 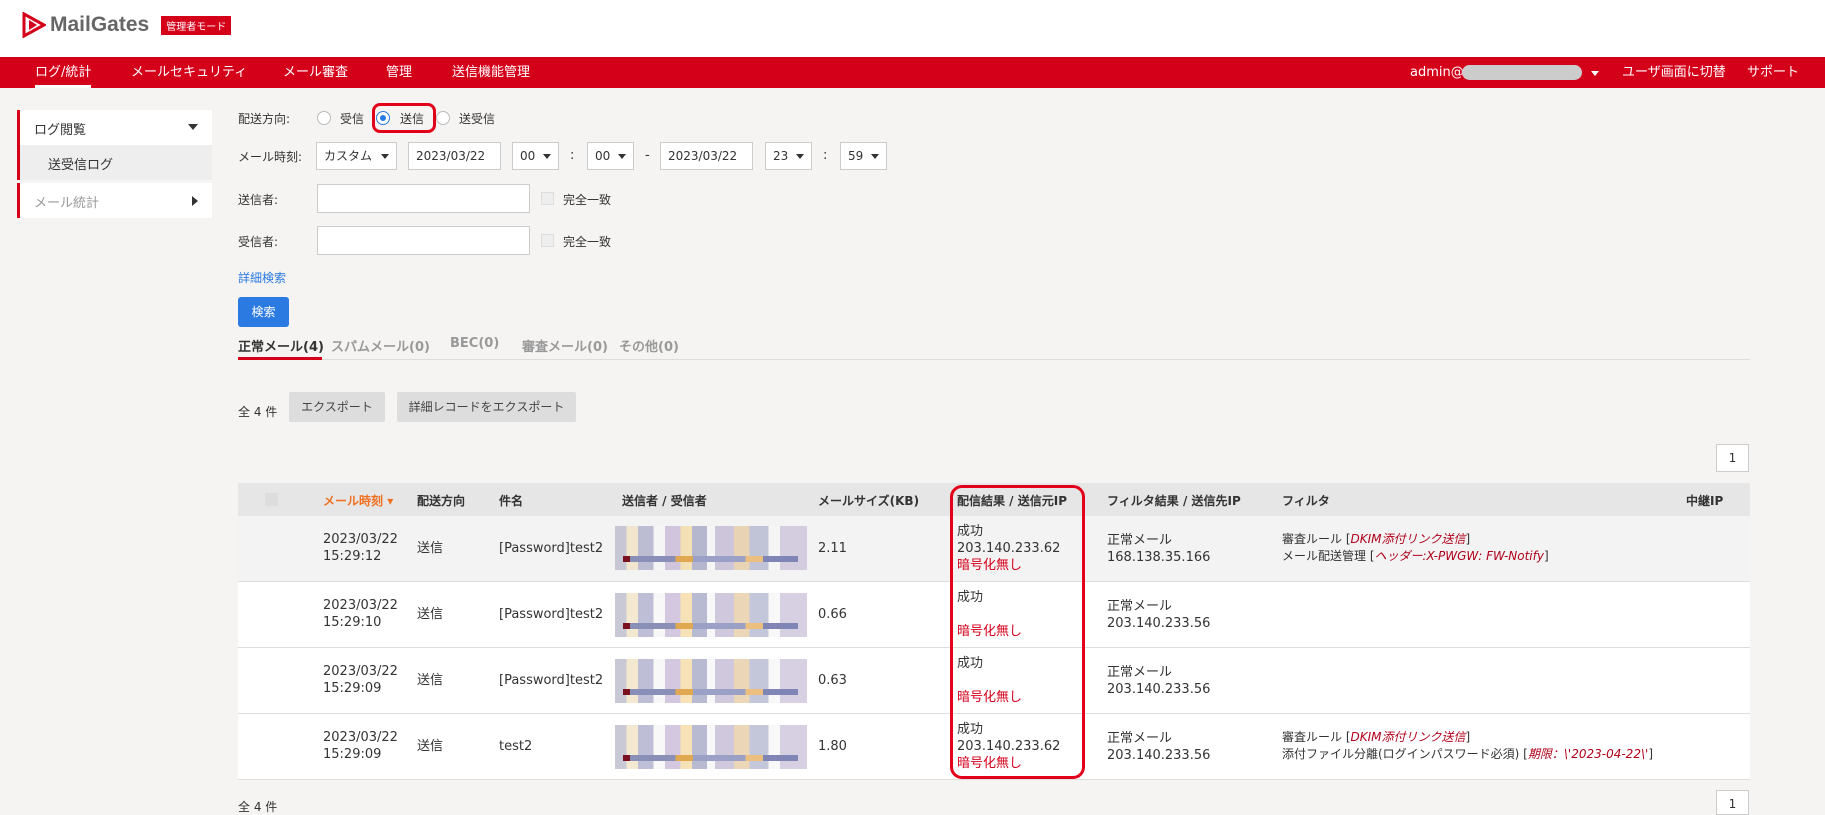 I want to click on radio-send, so click(x=383, y=118).